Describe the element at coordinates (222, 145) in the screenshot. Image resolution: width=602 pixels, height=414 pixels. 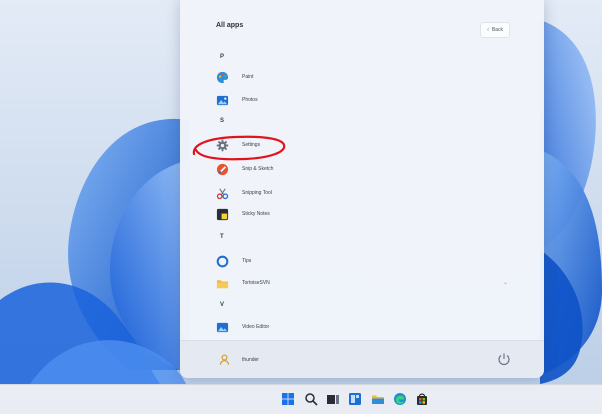
I see `settings-gear-icon` at that location.